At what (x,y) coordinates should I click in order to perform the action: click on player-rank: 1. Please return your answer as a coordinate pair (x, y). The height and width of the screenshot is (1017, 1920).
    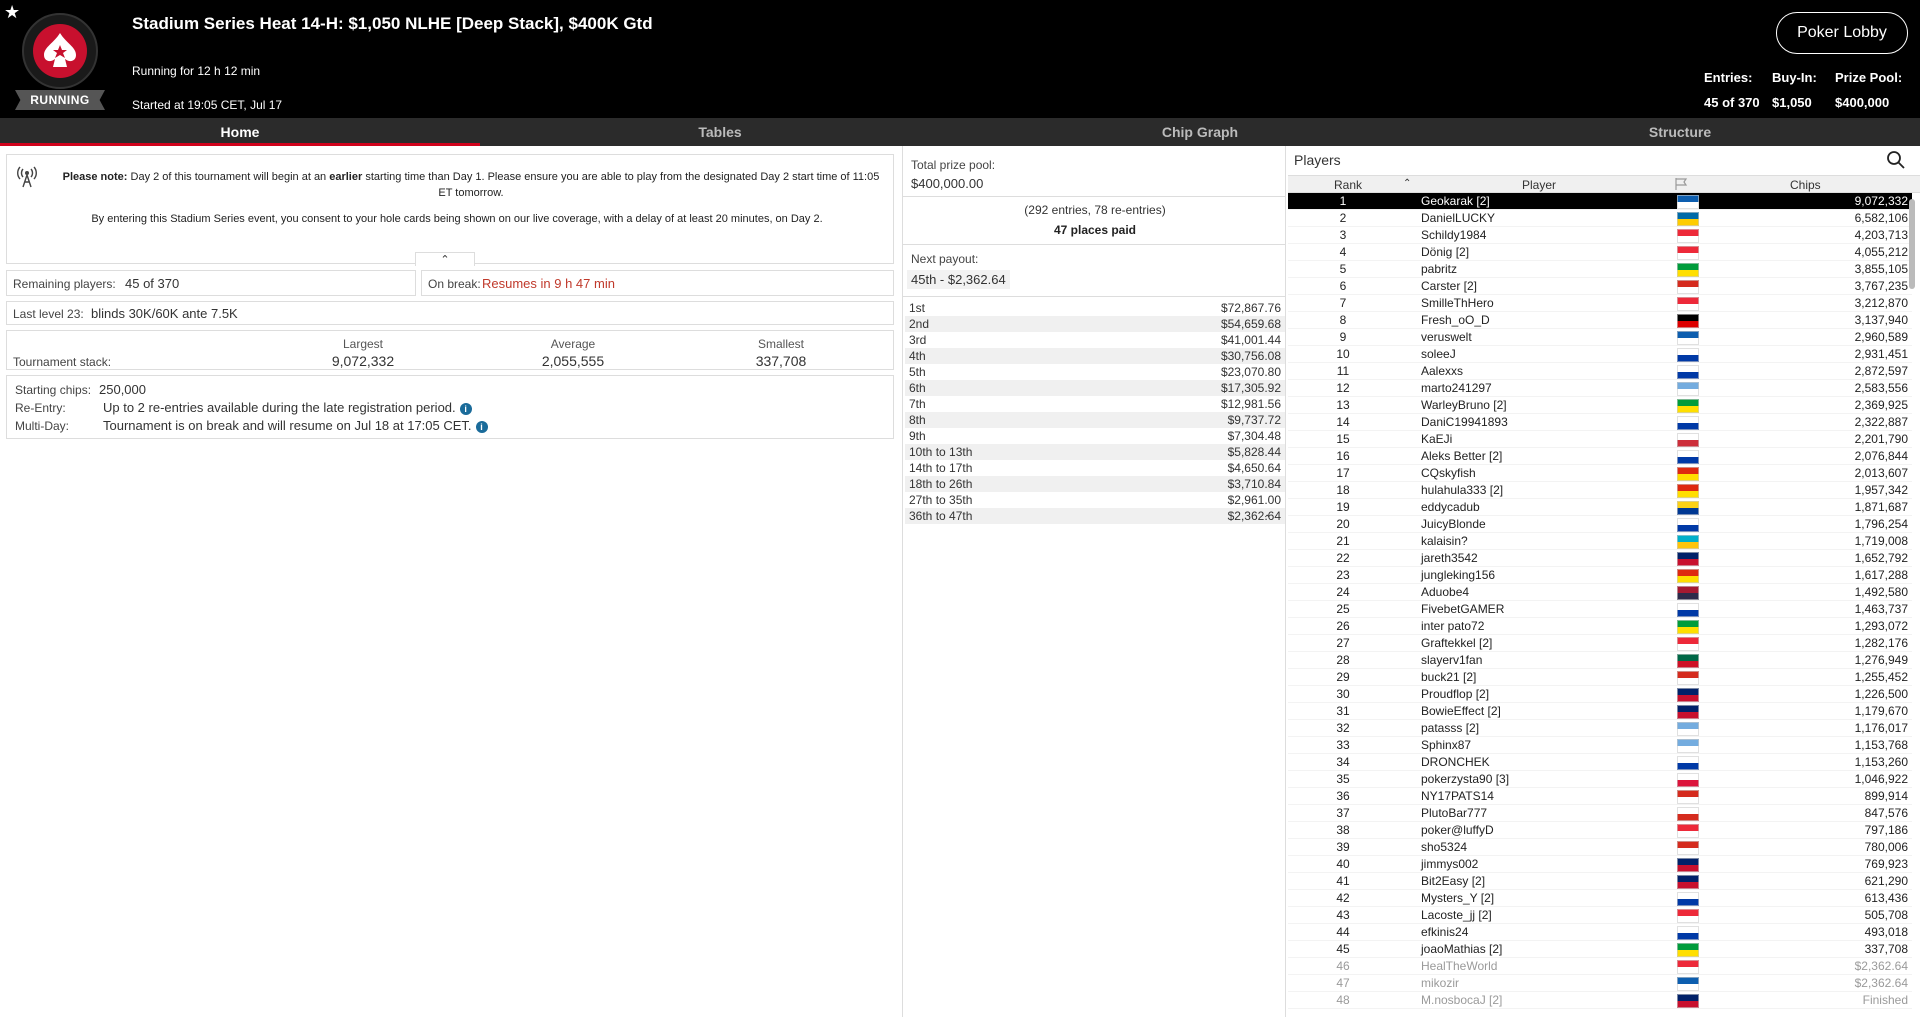
    Looking at the image, I should click on (1343, 201).